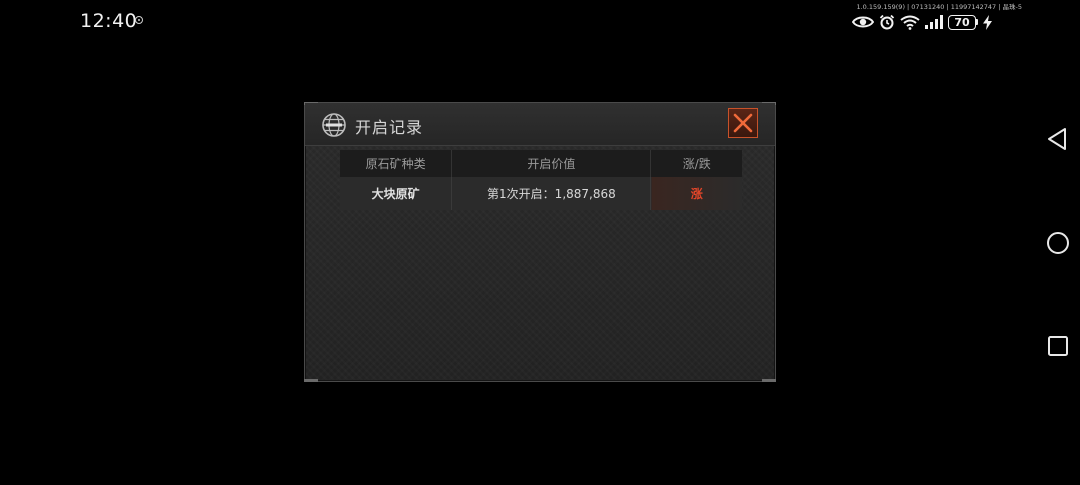 This screenshot has width=1080, height=485. I want to click on status-clock: 12:40, so click(109, 21).